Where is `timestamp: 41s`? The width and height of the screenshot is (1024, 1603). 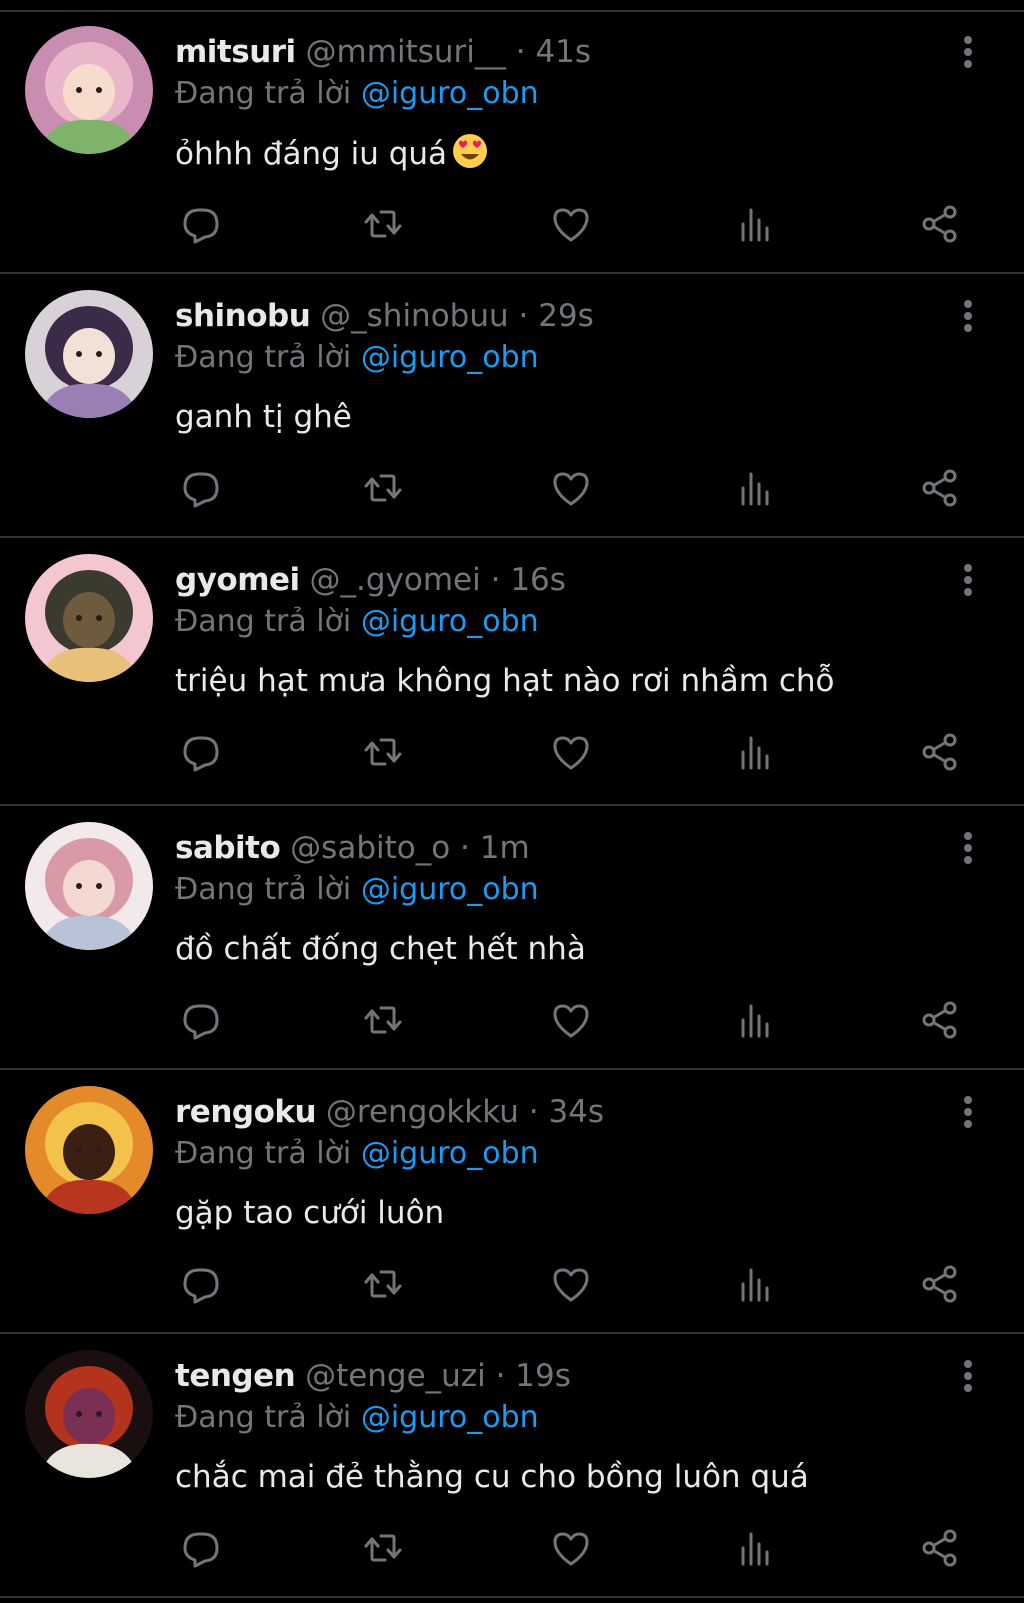
timestamp: 41s is located at coordinates (563, 52).